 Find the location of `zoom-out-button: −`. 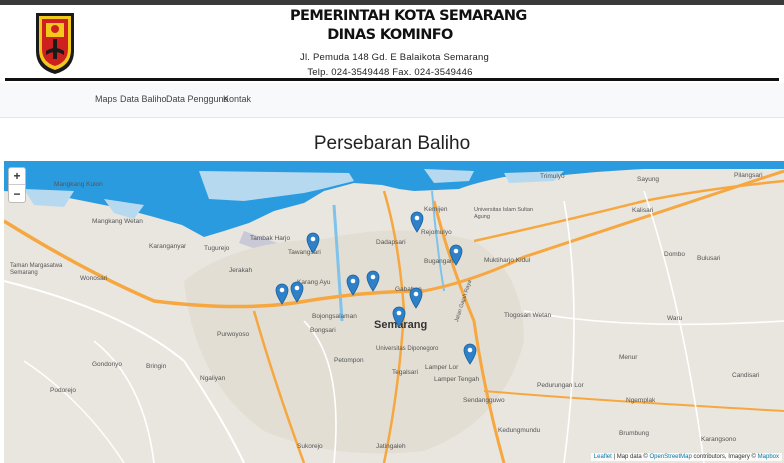

zoom-out-button: − is located at coordinates (17, 194).